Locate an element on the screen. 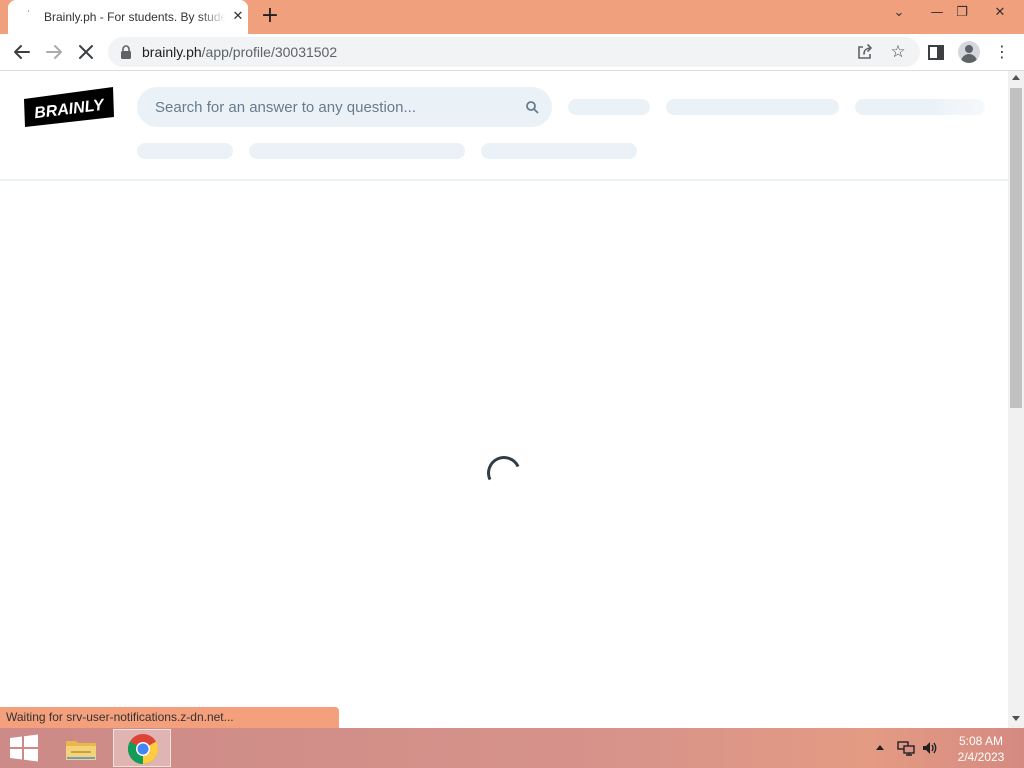 Image resolution: width=1024 pixels, height=768 pixels. arrow-right-icon is located at coordinates (54, 52).